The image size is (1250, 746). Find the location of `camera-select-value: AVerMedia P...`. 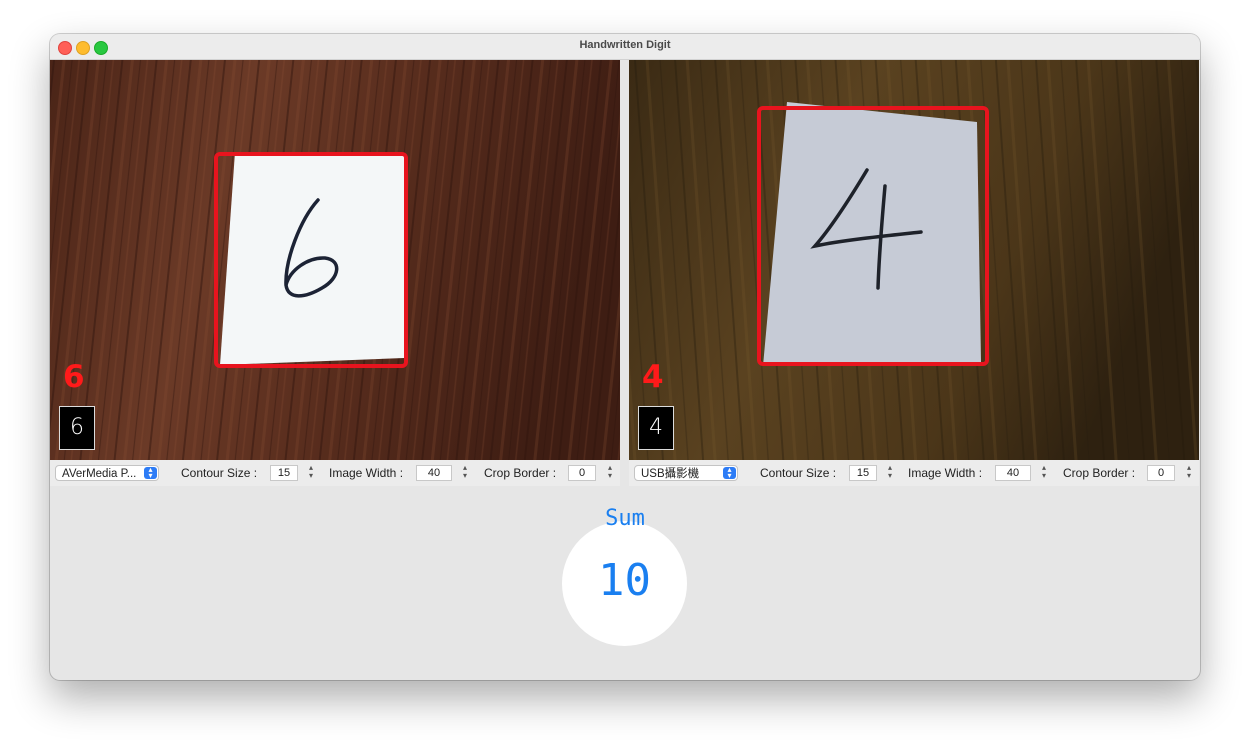

camera-select-value: AVerMedia P... is located at coordinates (99, 474).